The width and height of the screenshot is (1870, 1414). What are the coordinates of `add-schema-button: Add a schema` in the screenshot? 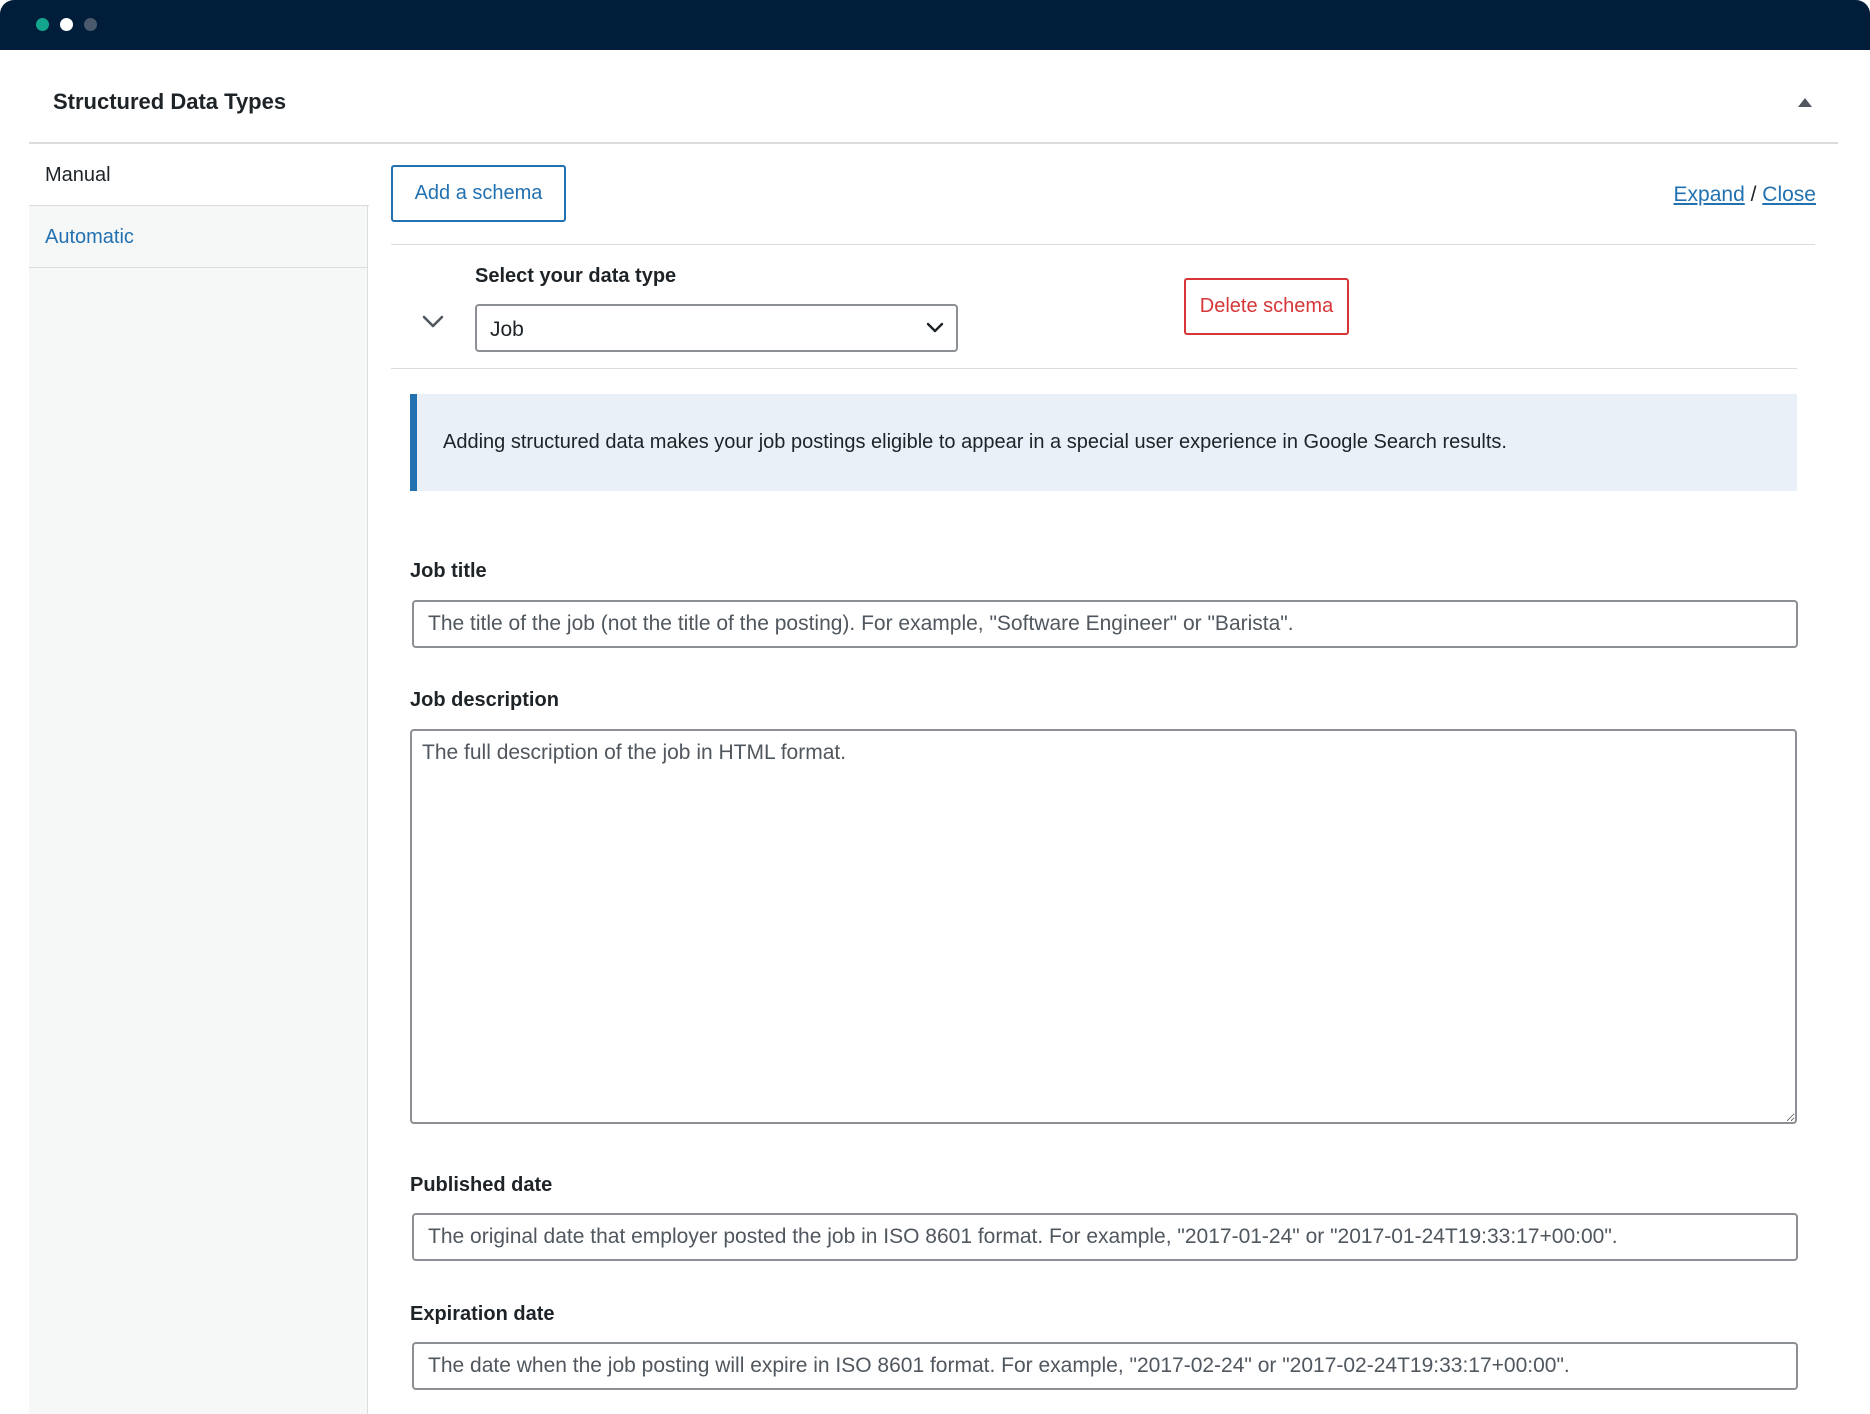 It's located at (478, 193).